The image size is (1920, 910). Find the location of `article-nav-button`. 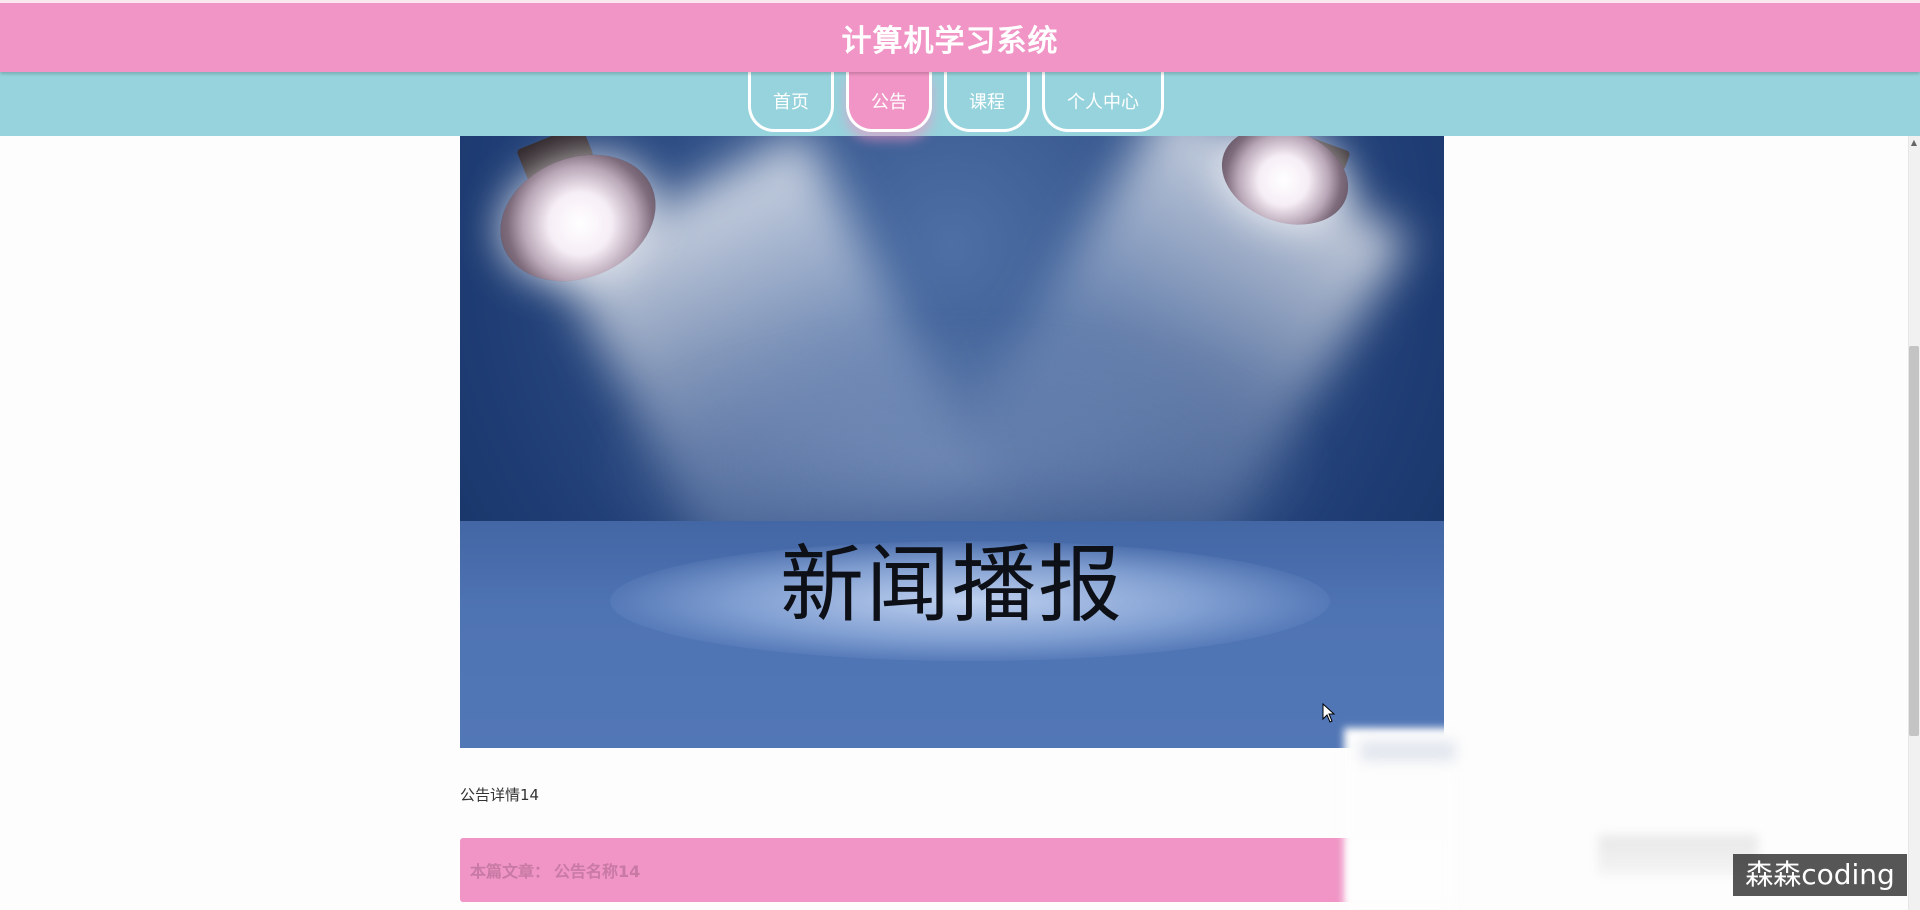

article-nav-button is located at coordinates (1394, 870).